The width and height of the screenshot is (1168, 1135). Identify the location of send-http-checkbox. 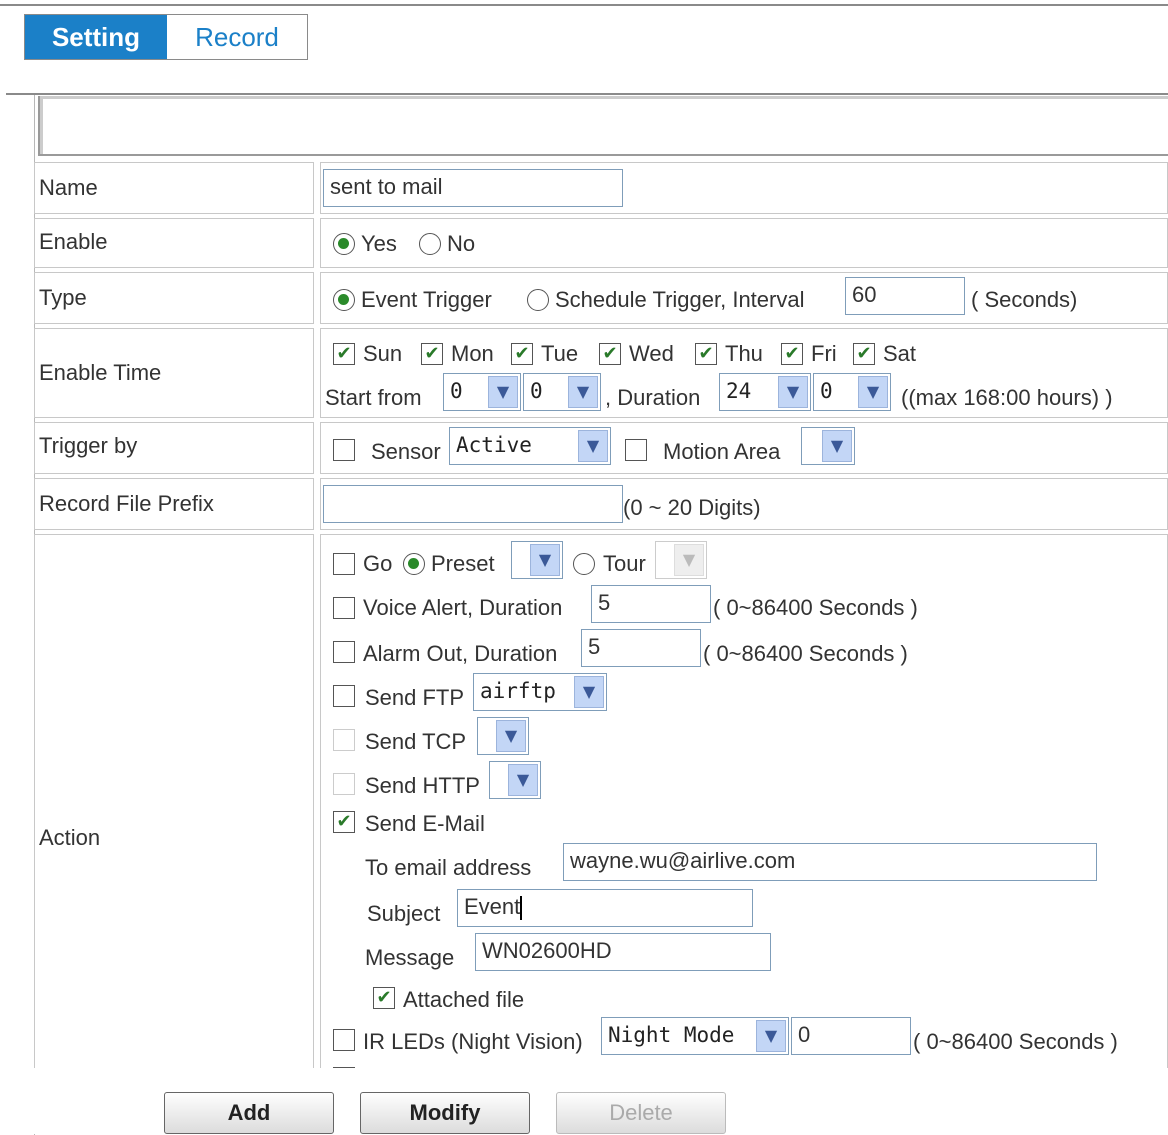
(344, 784).